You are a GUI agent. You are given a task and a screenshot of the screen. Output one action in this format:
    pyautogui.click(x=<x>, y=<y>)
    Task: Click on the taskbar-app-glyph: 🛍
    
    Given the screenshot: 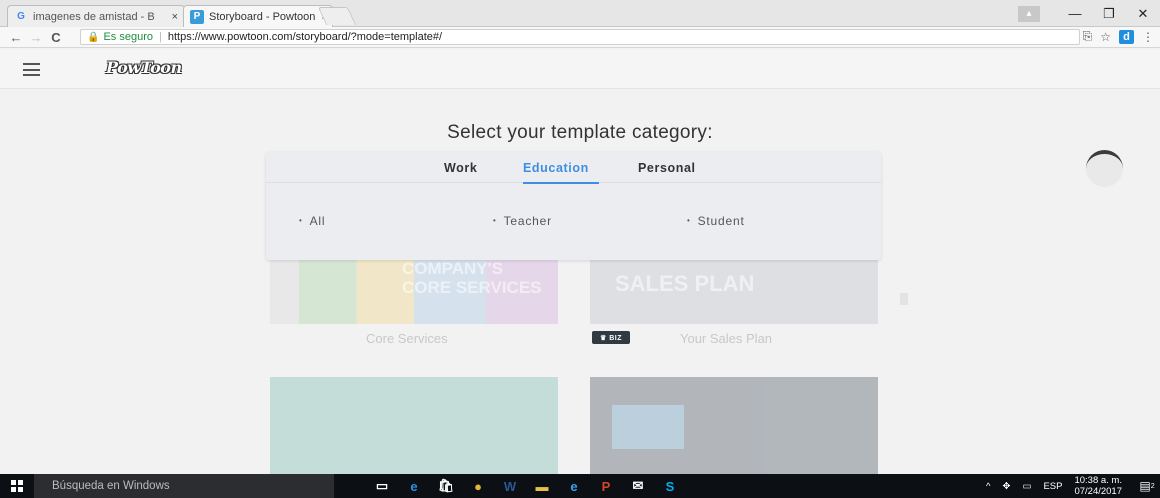 What is the action you would take?
    pyautogui.click(x=446, y=485)
    